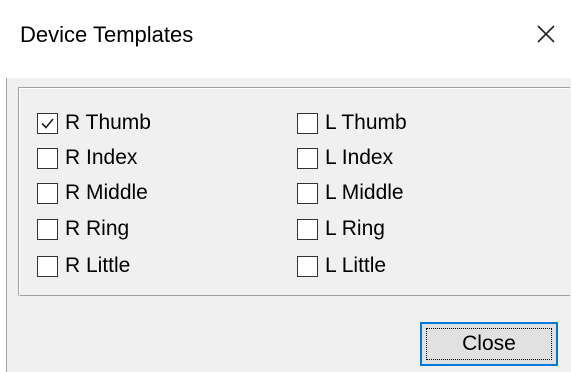 Image resolution: width=571 pixels, height=372 pixels. I want to click on checkbox-label: L Middle, so click(364, 192).